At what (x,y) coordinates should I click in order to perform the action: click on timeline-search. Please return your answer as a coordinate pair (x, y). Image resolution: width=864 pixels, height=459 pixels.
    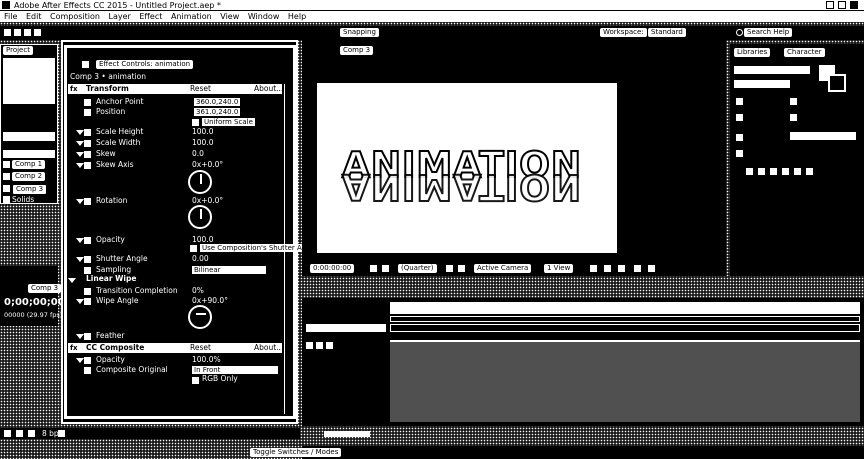
    Looking at the image, I should click on (346, 328).